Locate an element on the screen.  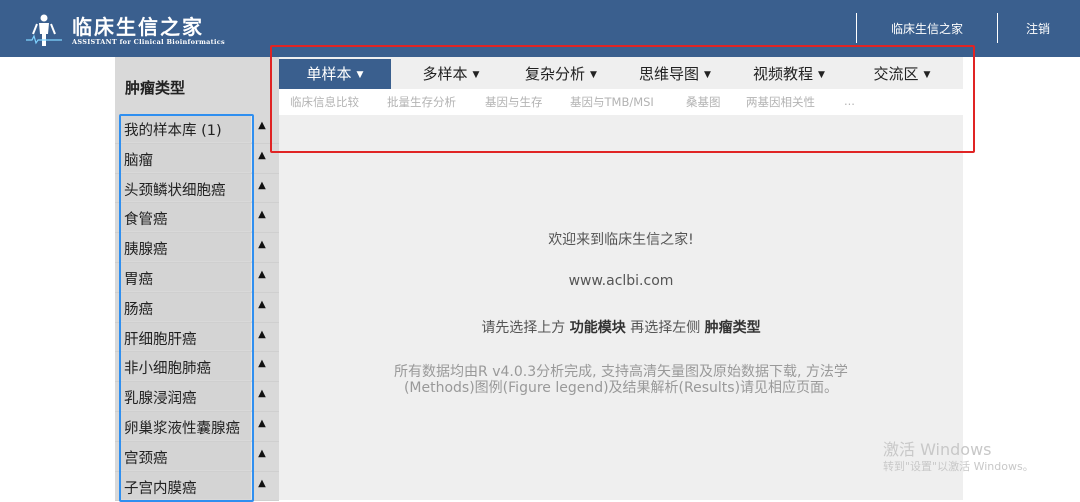
tab-community: 交流区 ▼ is located at coordinates (902, 74).